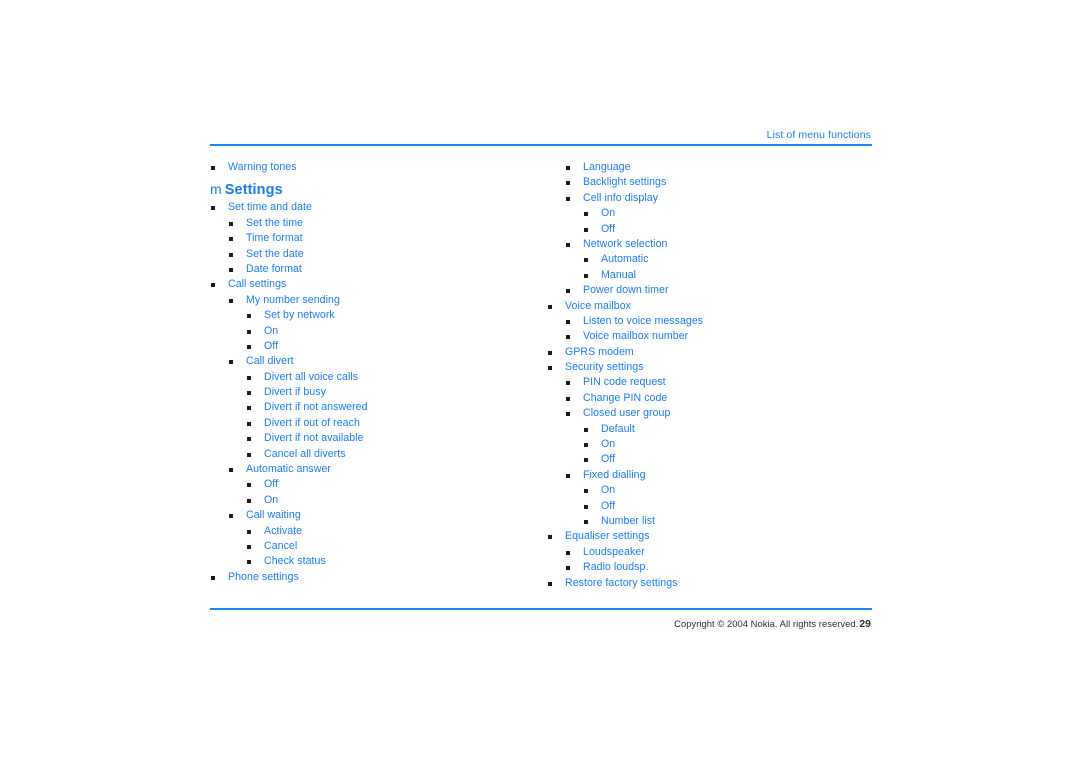 The image size is (1080, 763). I want to click on menu-item-level-2: Call waiting, so click(375, 515).